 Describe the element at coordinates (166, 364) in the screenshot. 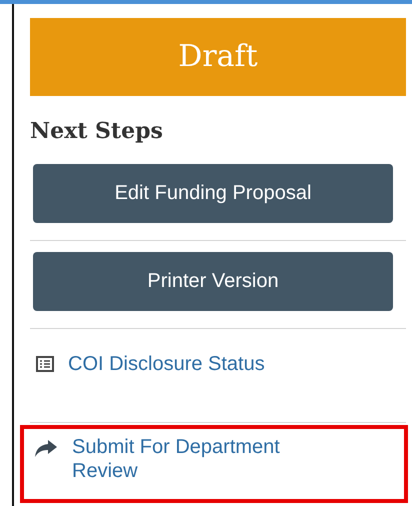

I see `action-link: COI Disclosure Status` at that location.